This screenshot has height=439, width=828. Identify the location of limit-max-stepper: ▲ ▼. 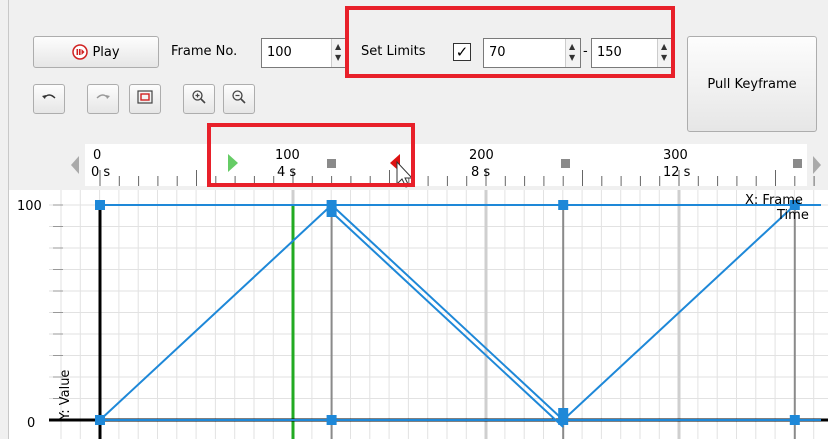
(664, 53).